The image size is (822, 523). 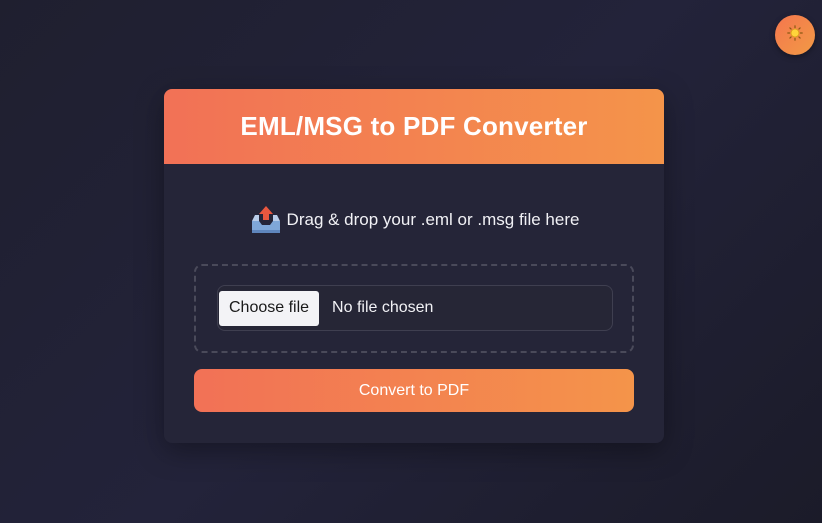 I want to click on convert-to-pdf-button: Convert to PDF, so click(x=414, y=390).